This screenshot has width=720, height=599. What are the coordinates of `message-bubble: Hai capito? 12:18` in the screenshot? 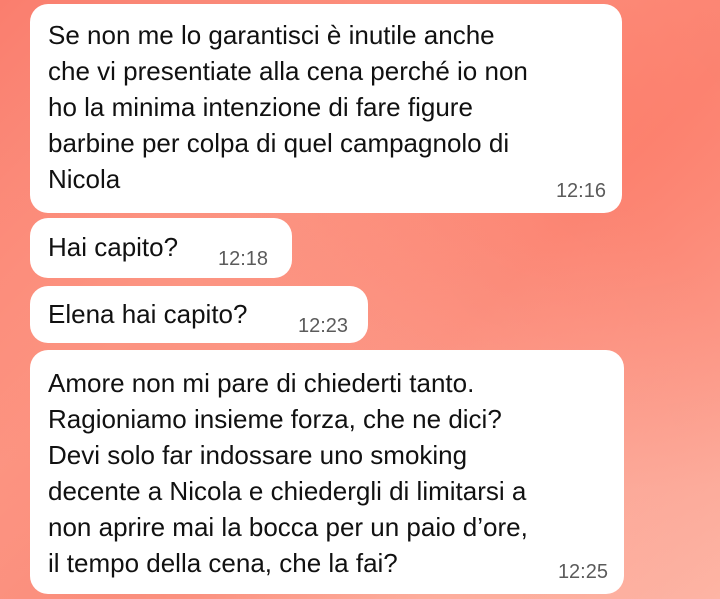 It's located at (161, 248).